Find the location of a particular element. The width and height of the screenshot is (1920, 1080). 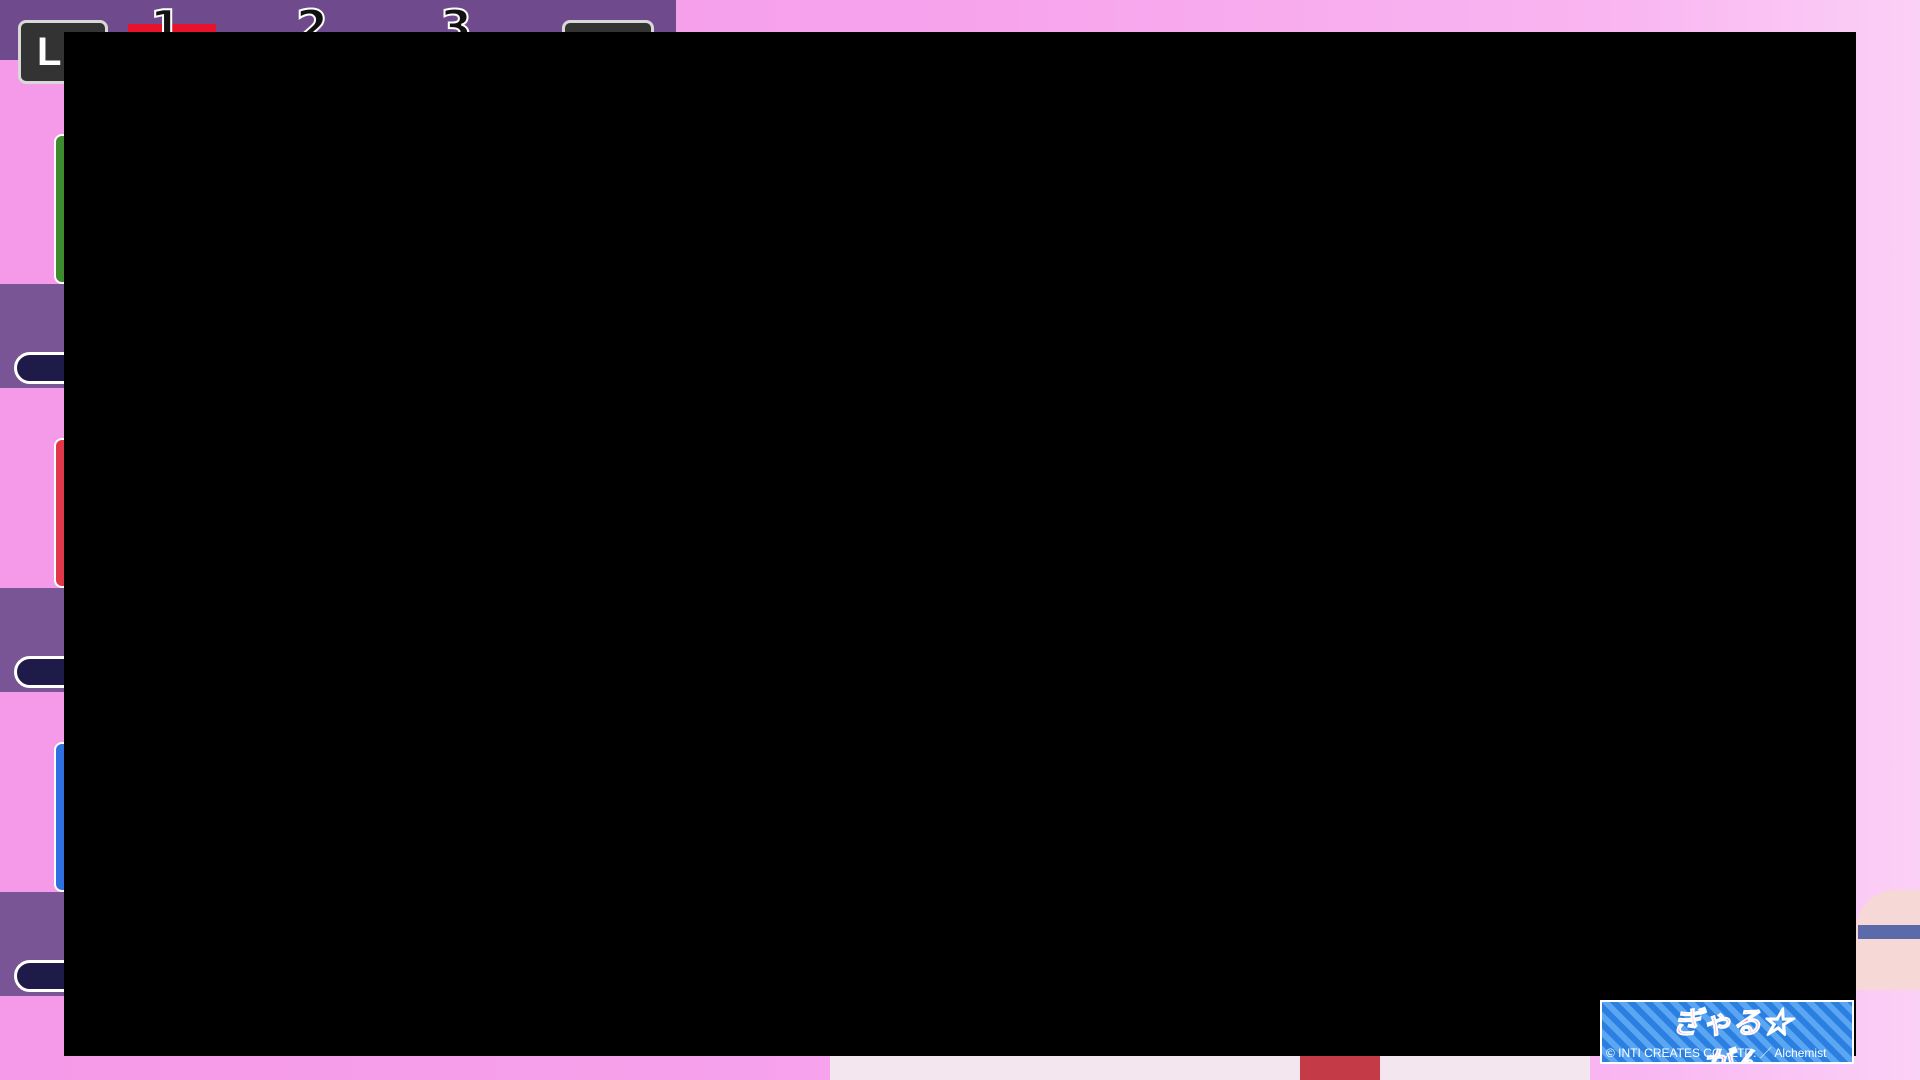

character-body is located at coordinates (1210, 1068).